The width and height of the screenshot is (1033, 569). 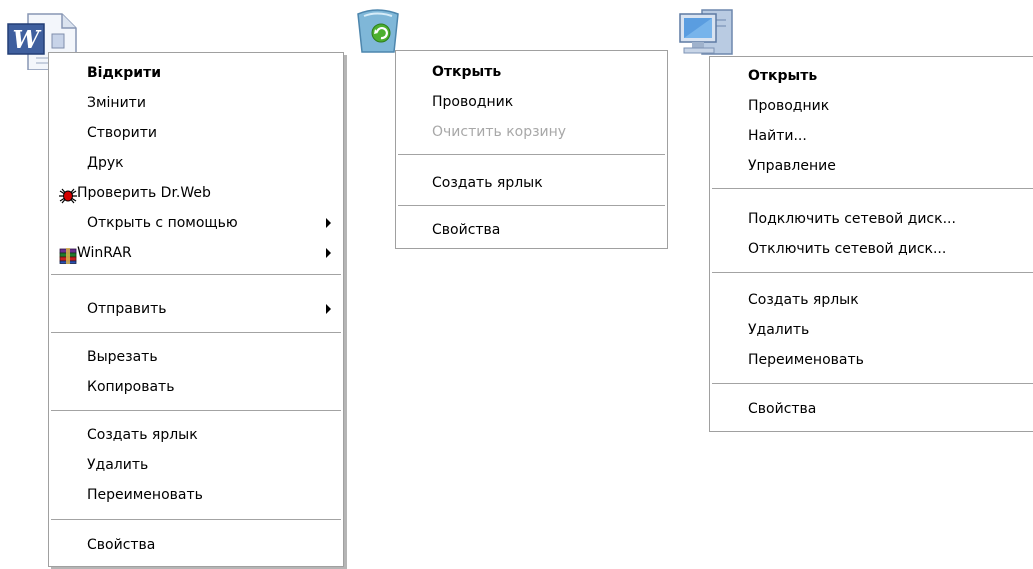 I want to click on spider-icon, so click(x=68, y=194).